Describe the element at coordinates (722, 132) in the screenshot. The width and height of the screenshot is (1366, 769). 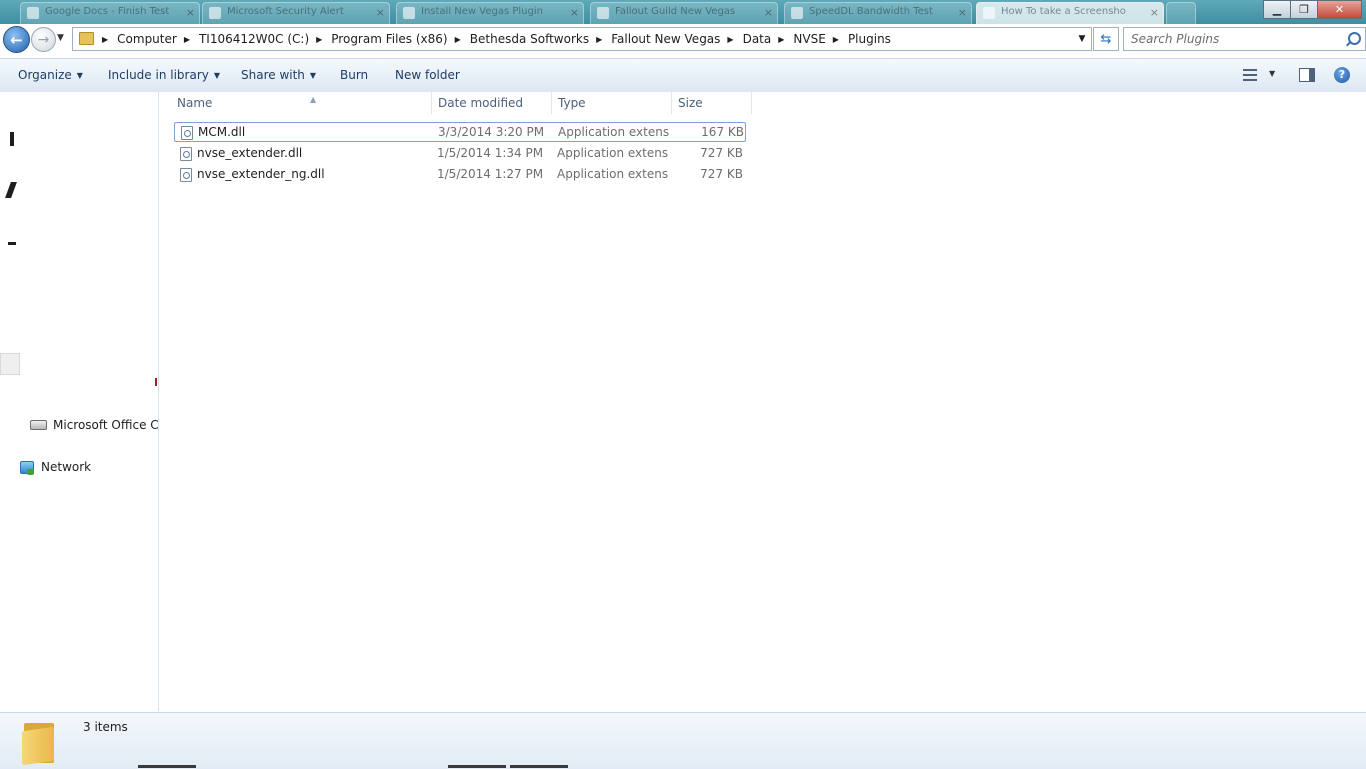
I see `file-size: 167 KB` at that location.